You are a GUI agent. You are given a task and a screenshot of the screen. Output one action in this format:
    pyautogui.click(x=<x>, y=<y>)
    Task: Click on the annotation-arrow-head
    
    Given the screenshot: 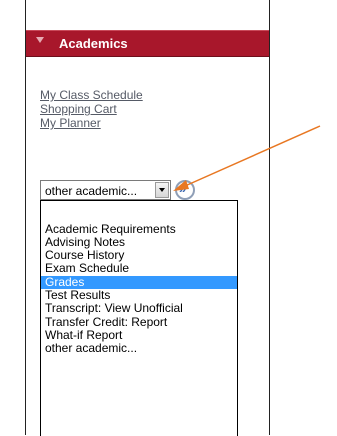 What is the action you would take?
    pyautogui.click(x=181, y=185)
    